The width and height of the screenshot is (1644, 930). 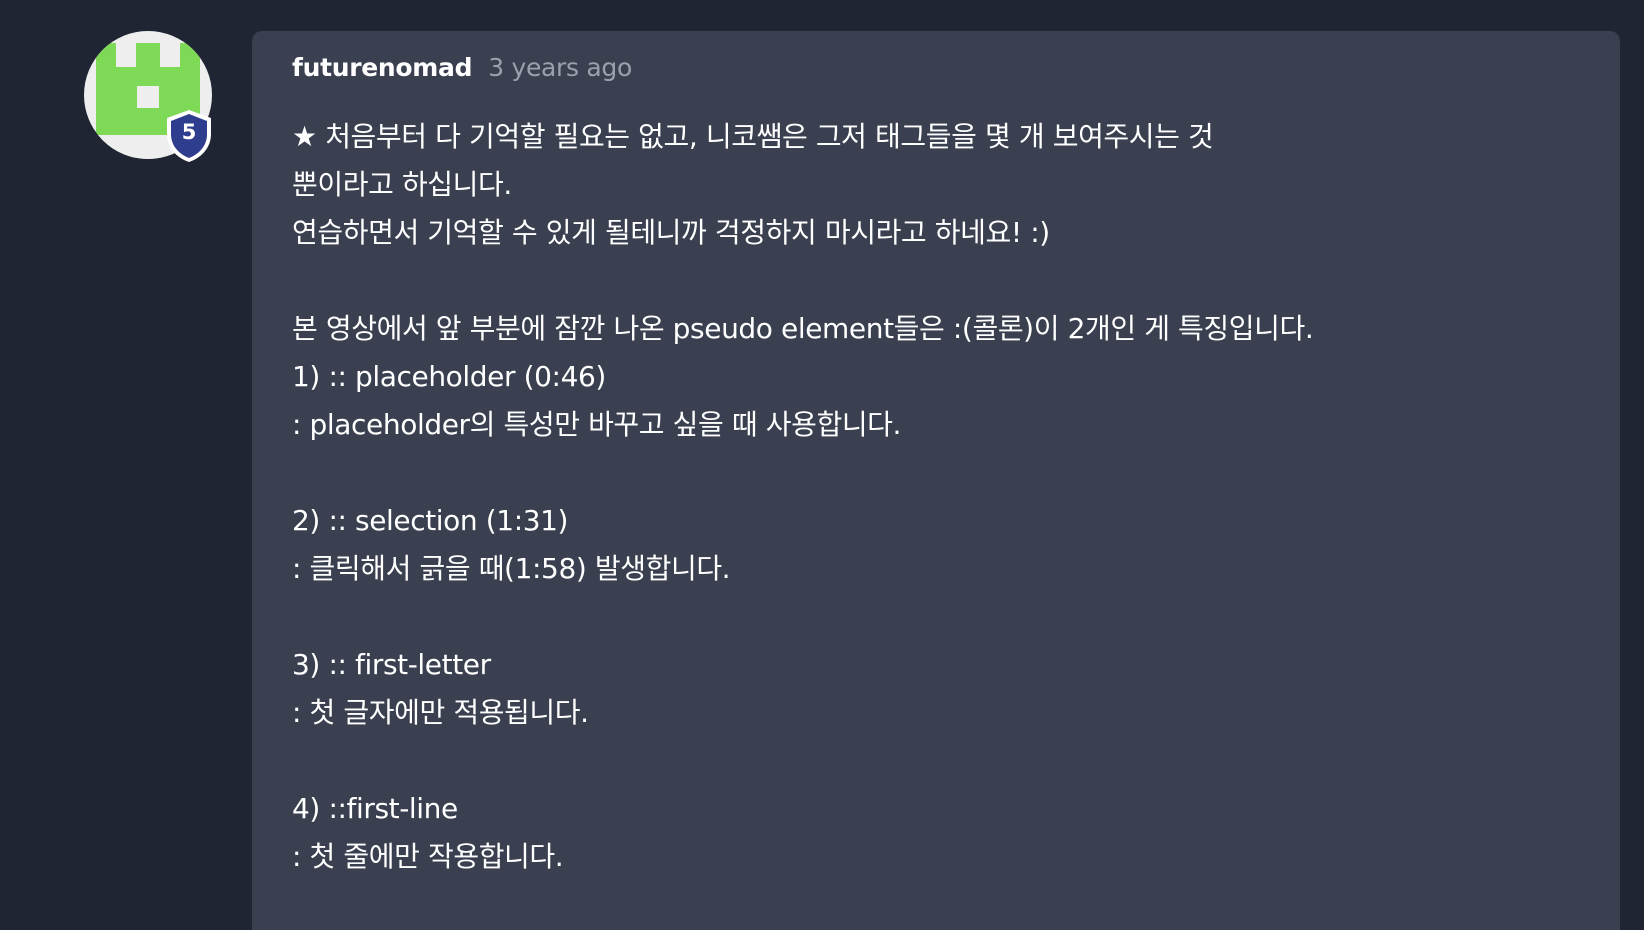 I want to click on comment-line: 2) :: selection (1:31), so click(x=430, y=520).